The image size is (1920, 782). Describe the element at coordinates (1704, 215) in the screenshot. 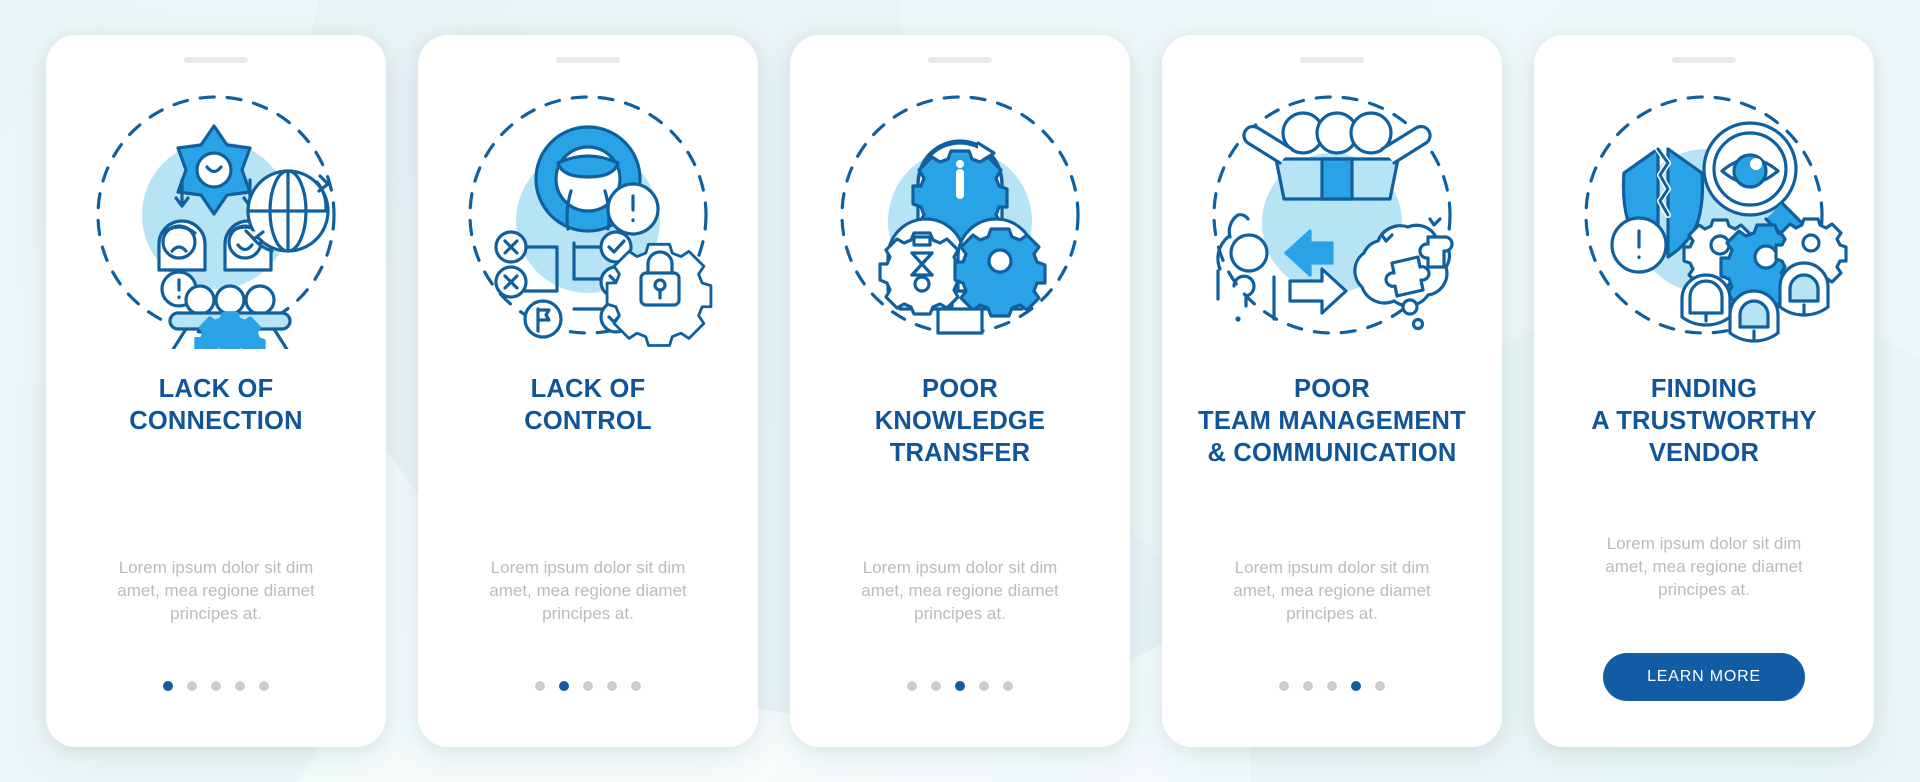

I see `finding-trustworthy-vendor-illustration` at that location.